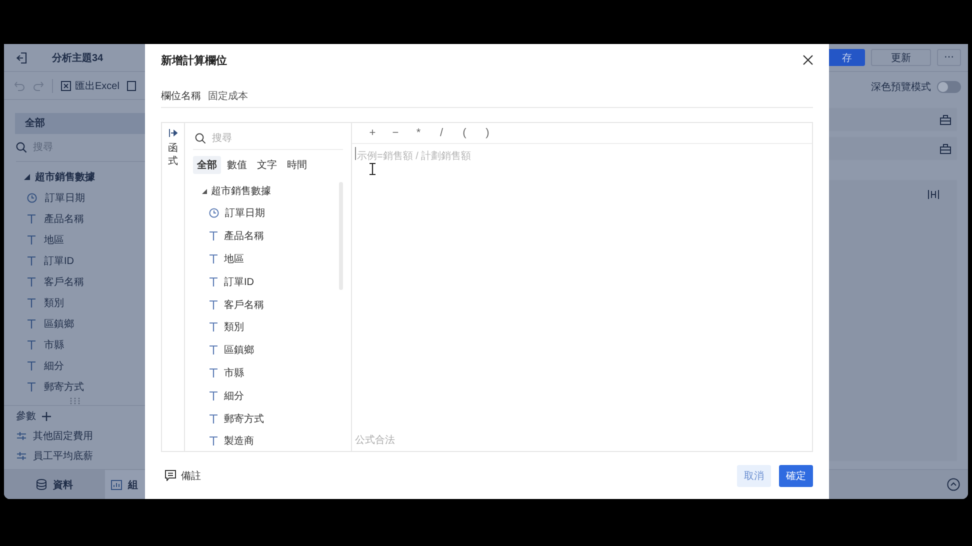 The height and width of the screenshot is (546, 972). I want to click on header-button: ⋯, so click(949, 57).